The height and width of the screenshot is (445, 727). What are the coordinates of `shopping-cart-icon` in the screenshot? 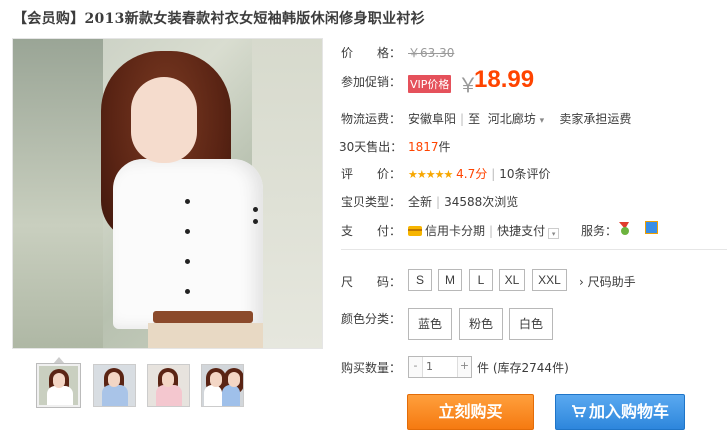 It's located at (578, 411).